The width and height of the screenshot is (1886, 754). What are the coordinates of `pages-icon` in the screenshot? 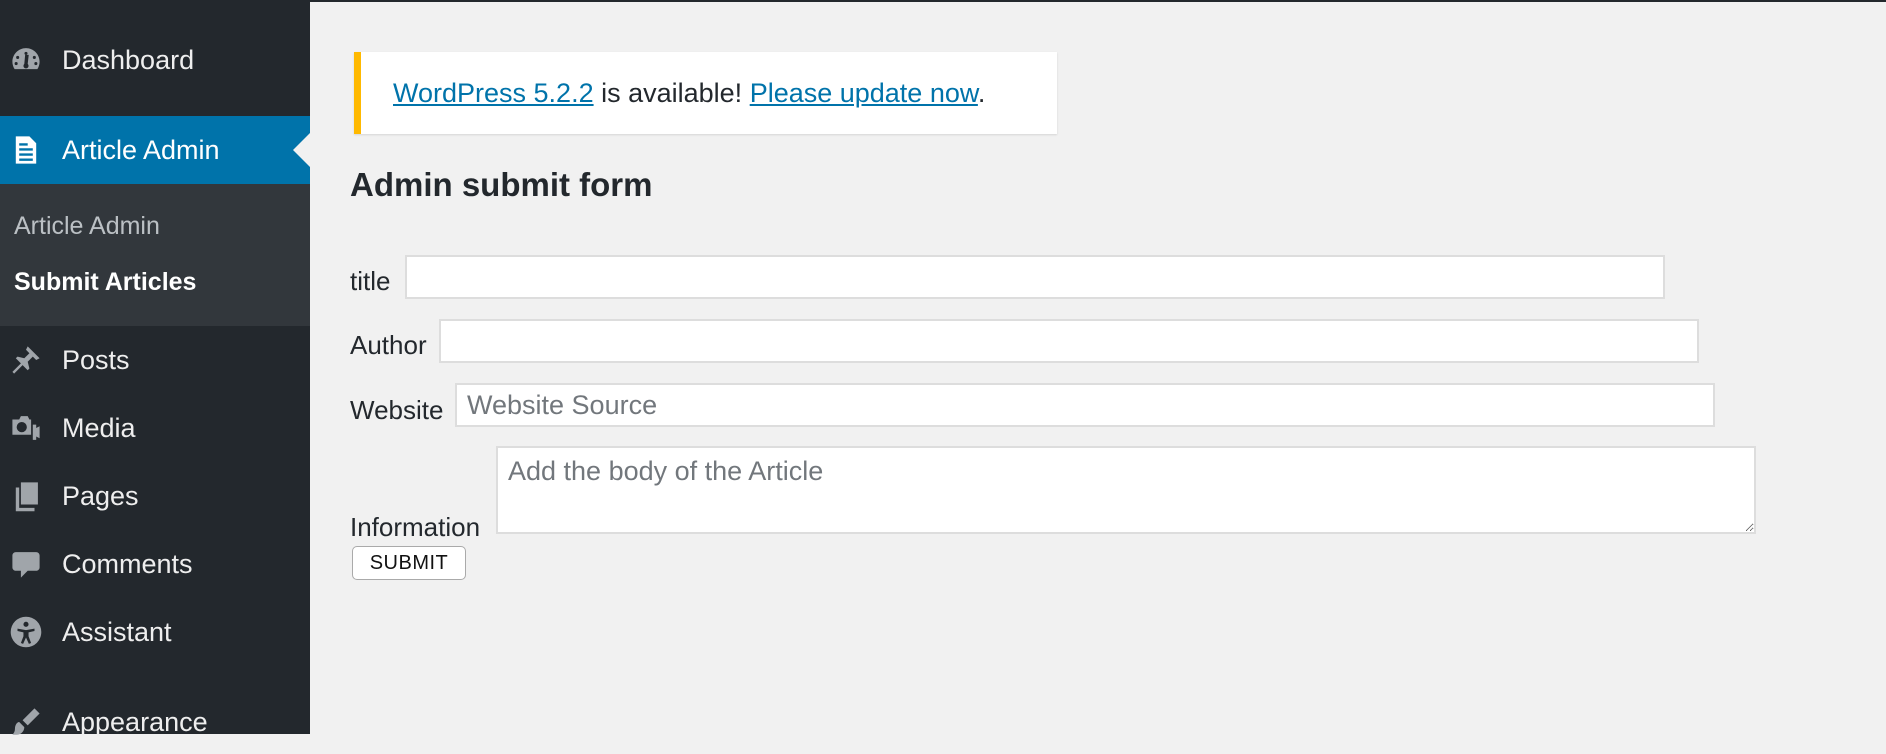 It's located at (26, 496).